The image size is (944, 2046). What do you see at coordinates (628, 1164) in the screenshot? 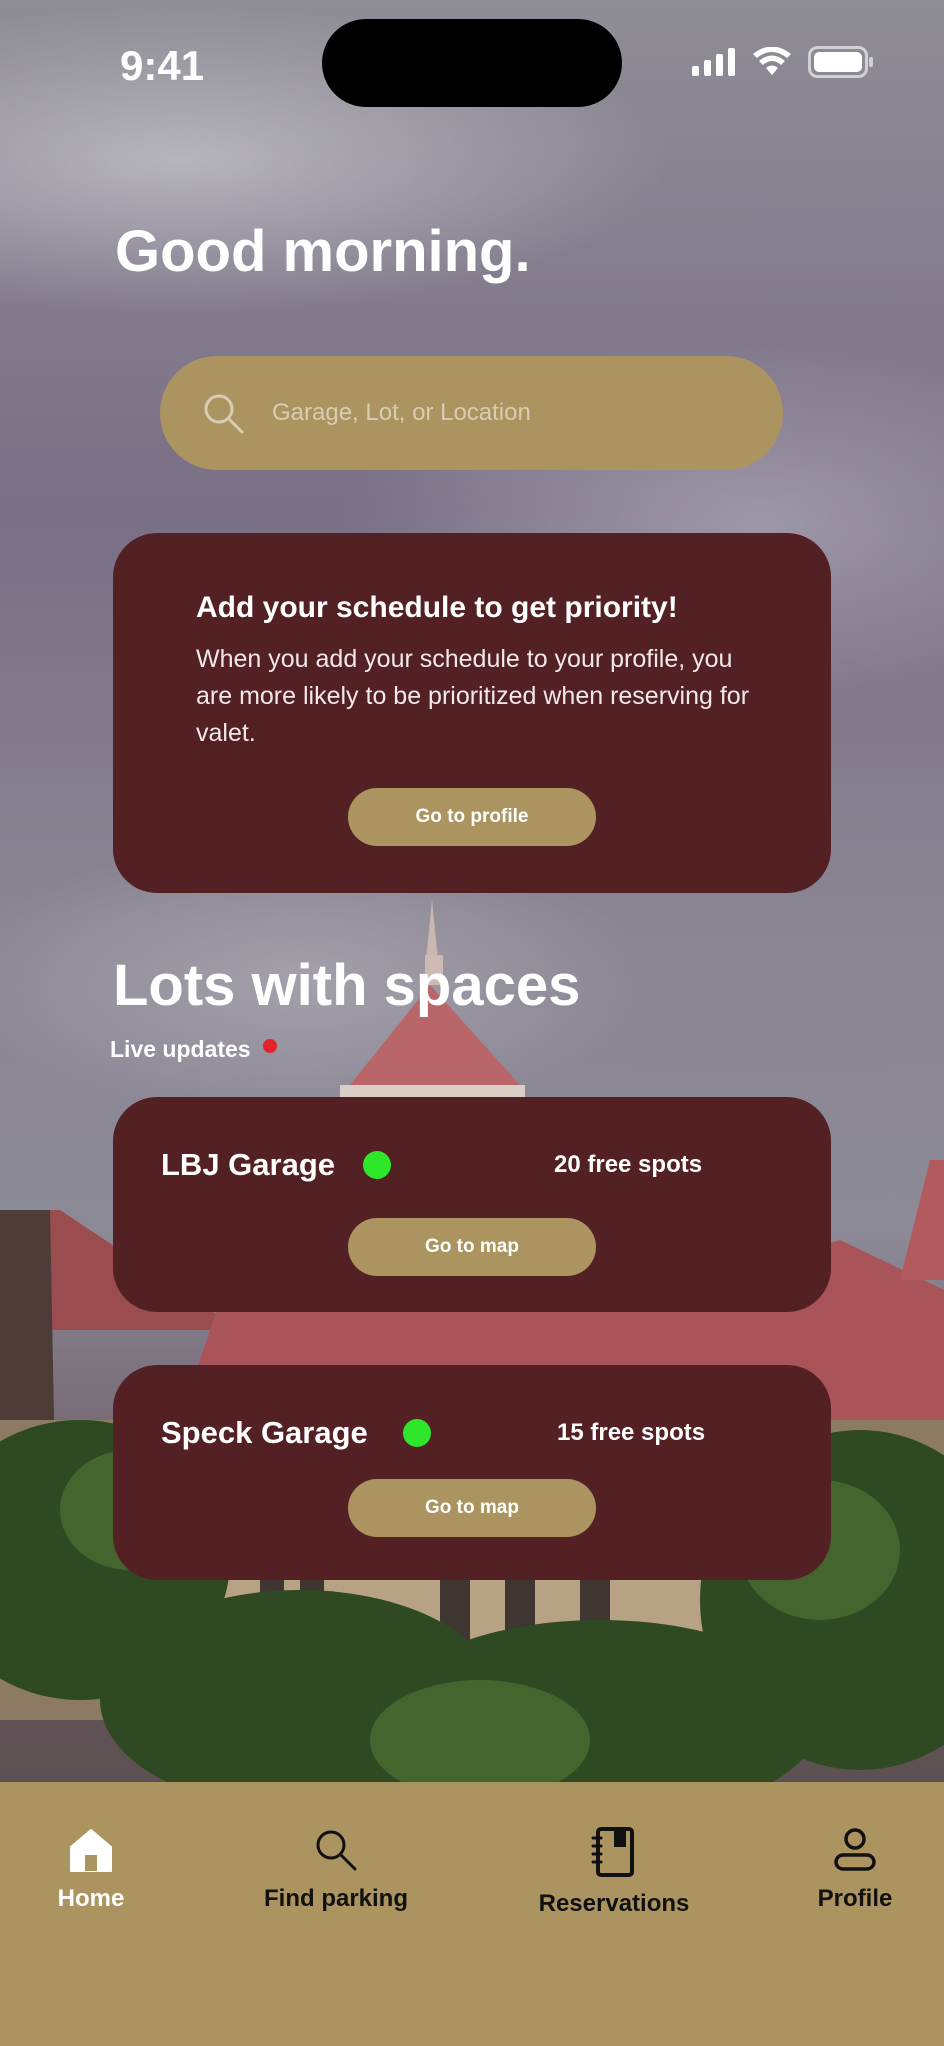
I see `lot-free-spots: 20 free spots` at bounding box center [628, 1164].